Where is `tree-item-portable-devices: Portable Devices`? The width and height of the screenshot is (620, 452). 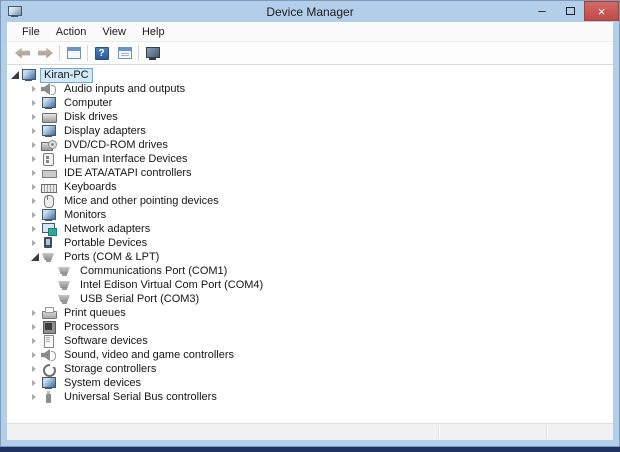 tree-item-portable-devices: Portable Devices is located at coordinates (310, 243).